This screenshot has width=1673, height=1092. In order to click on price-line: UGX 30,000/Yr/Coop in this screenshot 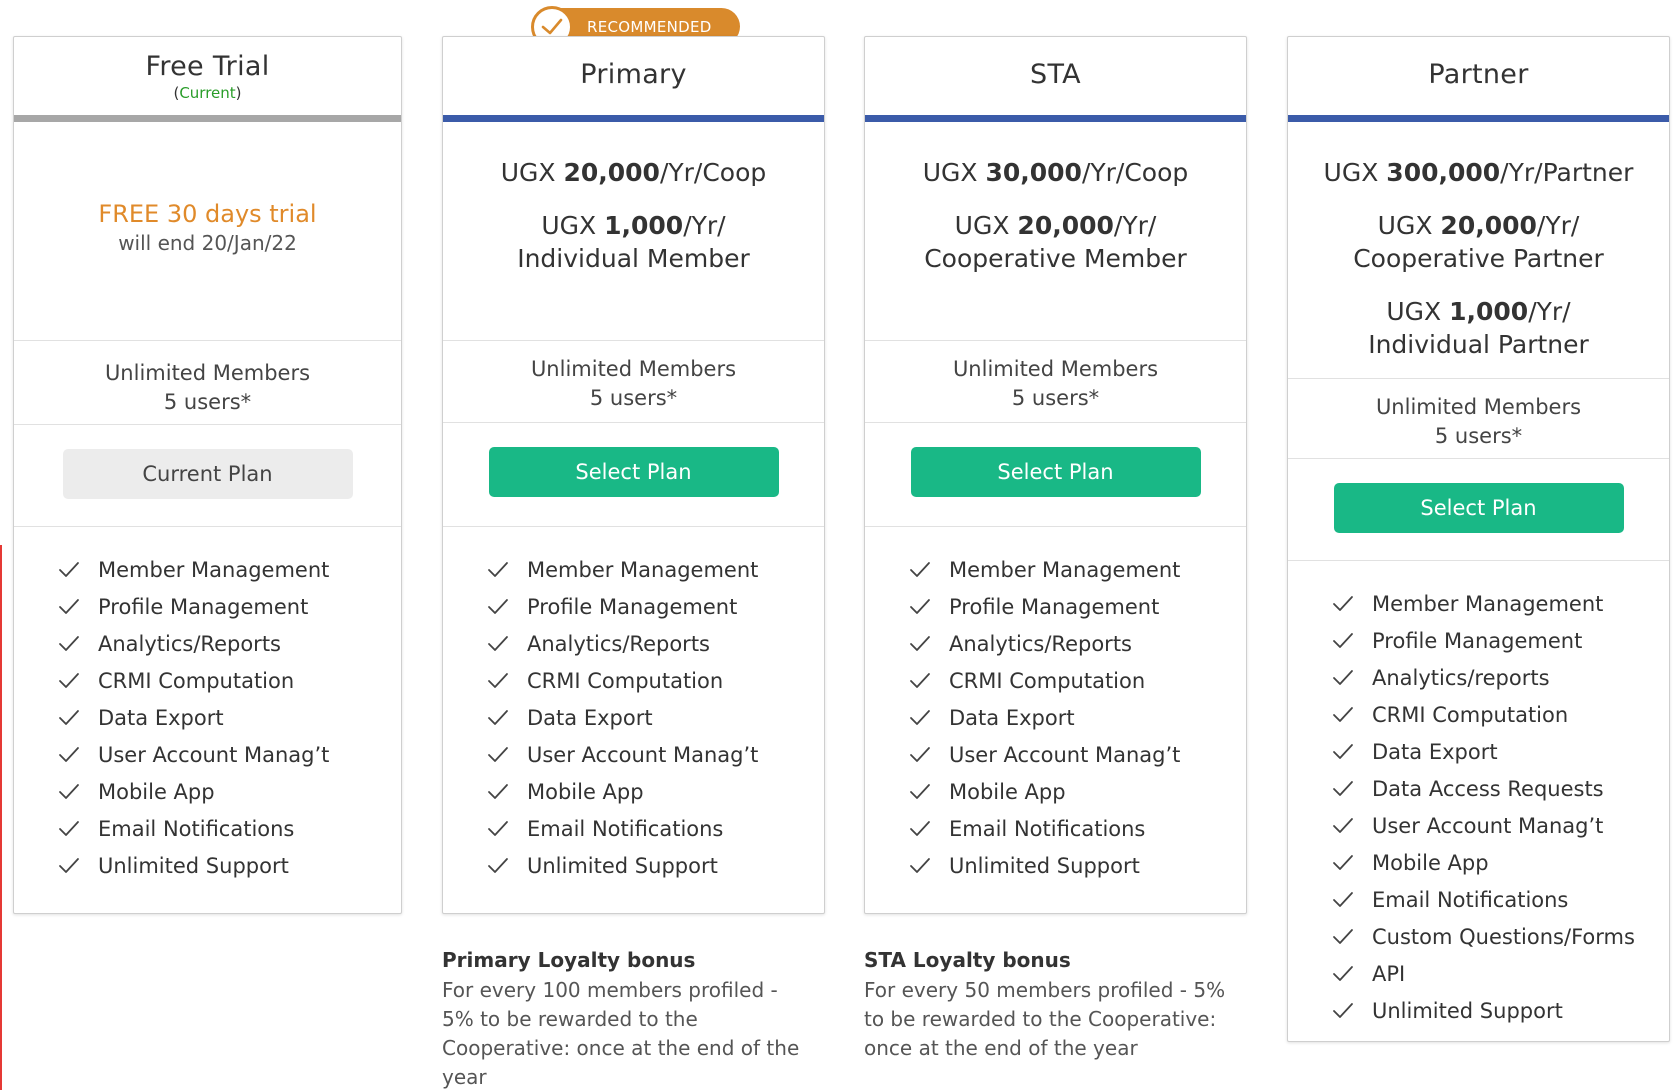, I will do `click(1055, 172)`.